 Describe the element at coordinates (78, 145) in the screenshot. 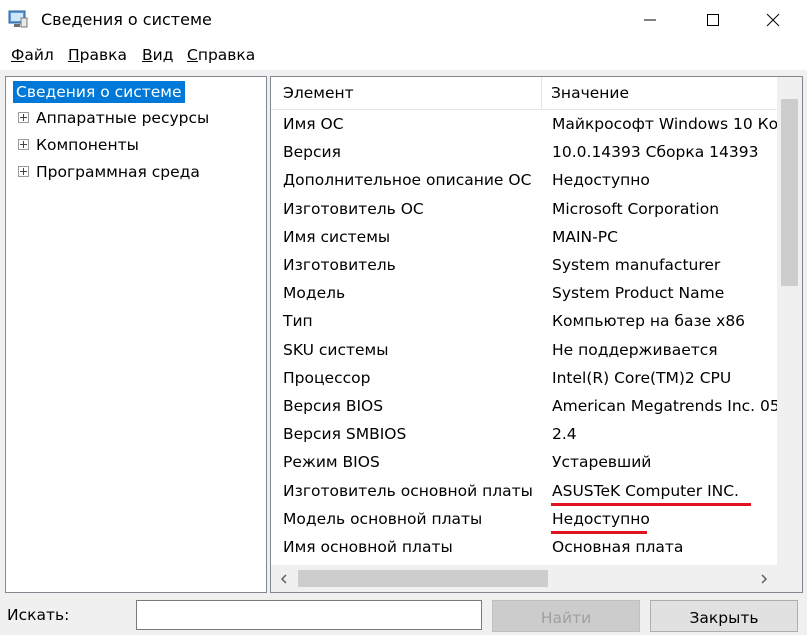

I see `tree-item-components: Компоненты` at that location.